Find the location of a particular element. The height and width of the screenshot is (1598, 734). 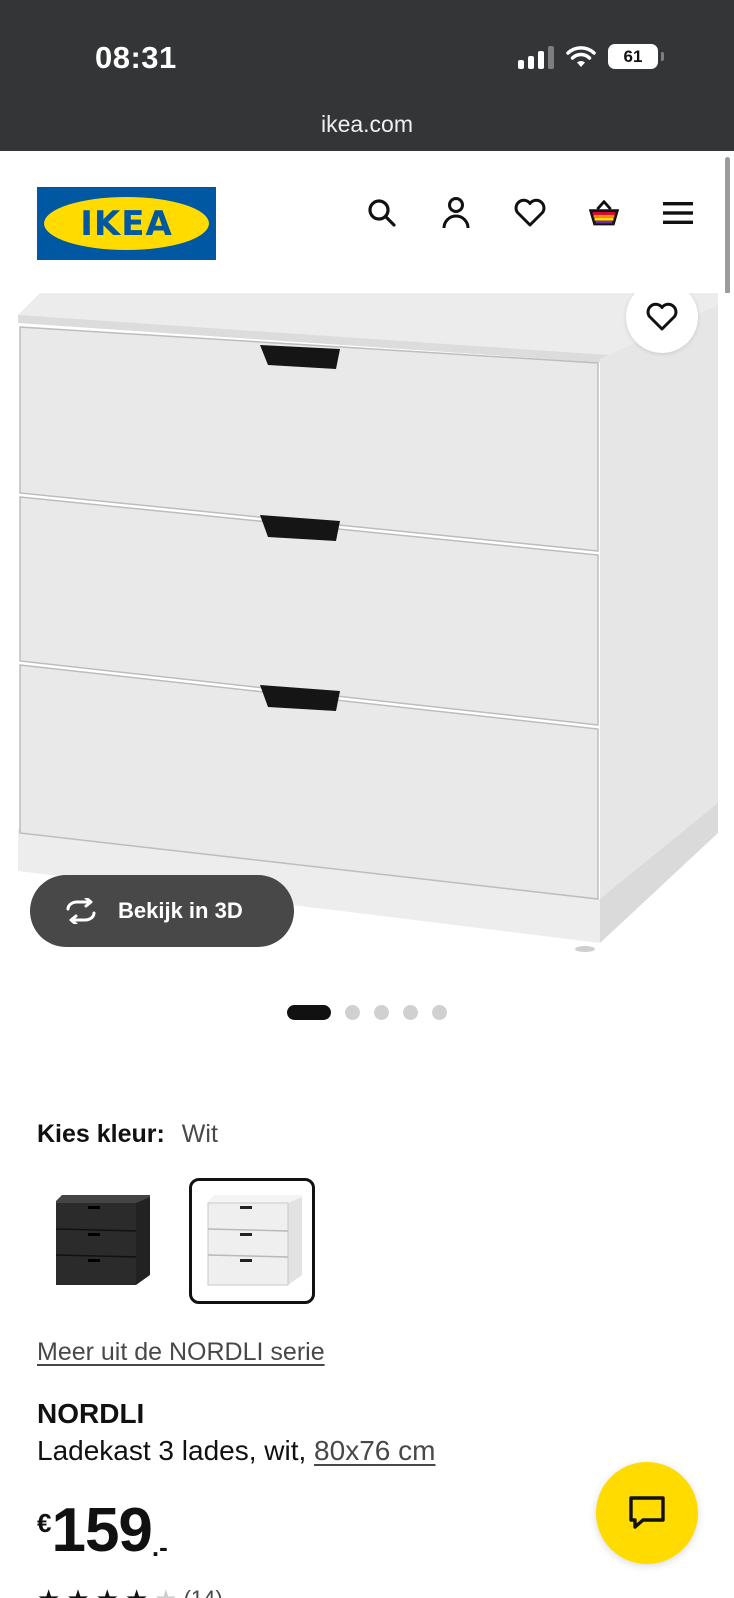

rotate-3d-icon is located at coordinates (81, 911).